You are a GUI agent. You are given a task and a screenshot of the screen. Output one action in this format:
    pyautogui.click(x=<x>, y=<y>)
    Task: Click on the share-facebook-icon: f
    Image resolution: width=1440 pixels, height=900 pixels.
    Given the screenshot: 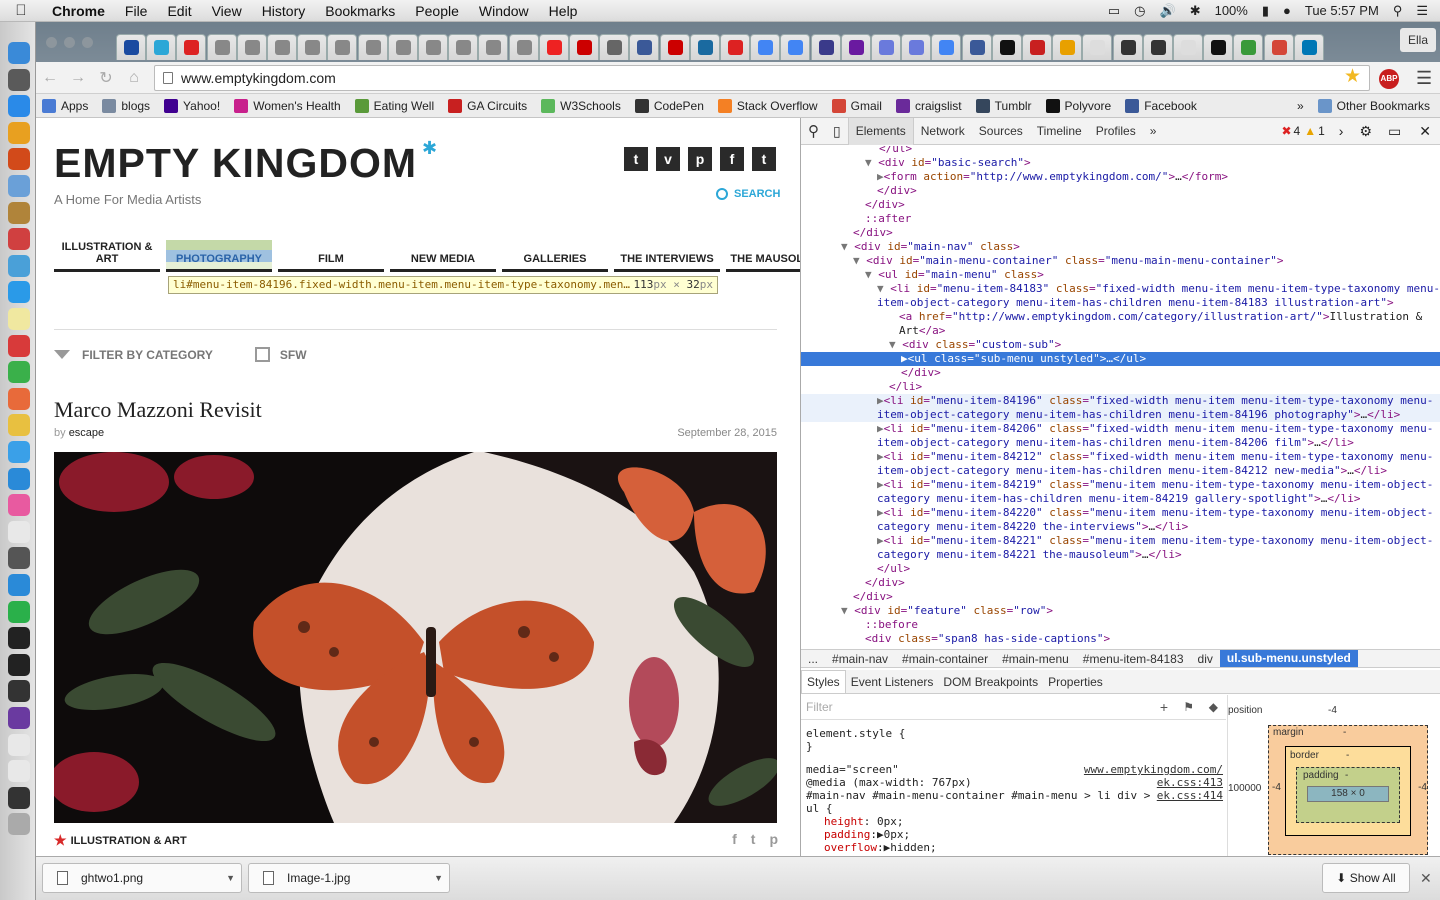 What is the action you would take?
    pyautogui.click(x=734, y=839)
    